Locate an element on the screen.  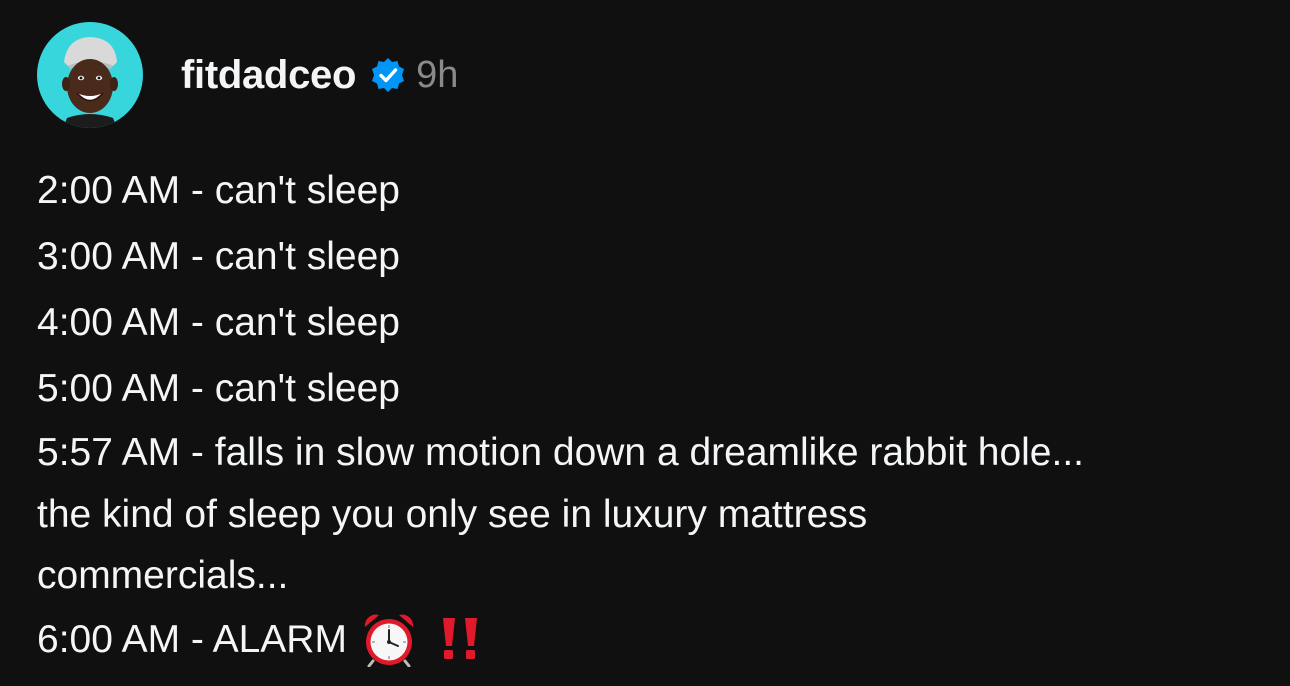
double-exclamation-icon is located at coordinates (461, 639).